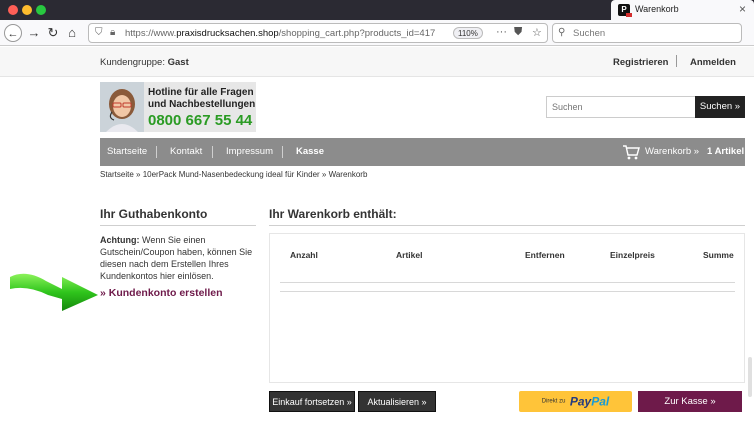 The image size is (754, 422). I want to click on hotline-line-1: Hotline für alle Fragen, so click(201, 92).